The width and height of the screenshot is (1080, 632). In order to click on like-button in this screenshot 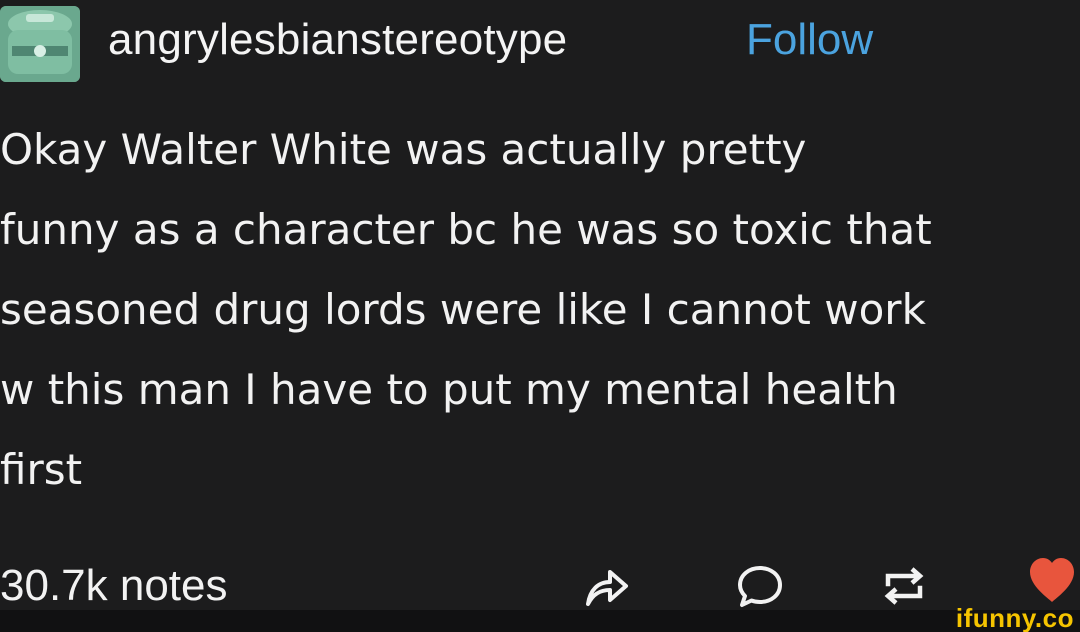, I will do `click(1052, 580)`.